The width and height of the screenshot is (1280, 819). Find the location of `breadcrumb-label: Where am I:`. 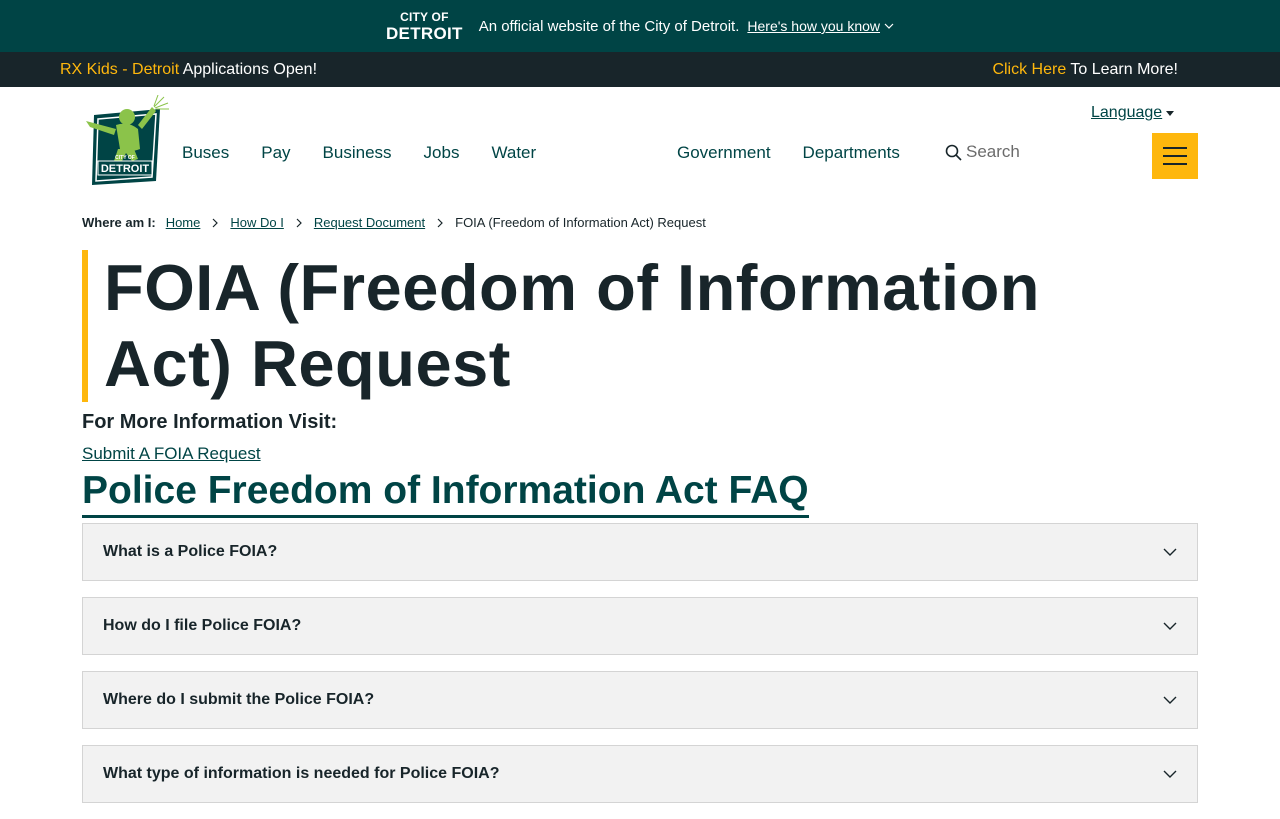

breadcrumb-label: Where am I: is located at coordinates (119, 222).